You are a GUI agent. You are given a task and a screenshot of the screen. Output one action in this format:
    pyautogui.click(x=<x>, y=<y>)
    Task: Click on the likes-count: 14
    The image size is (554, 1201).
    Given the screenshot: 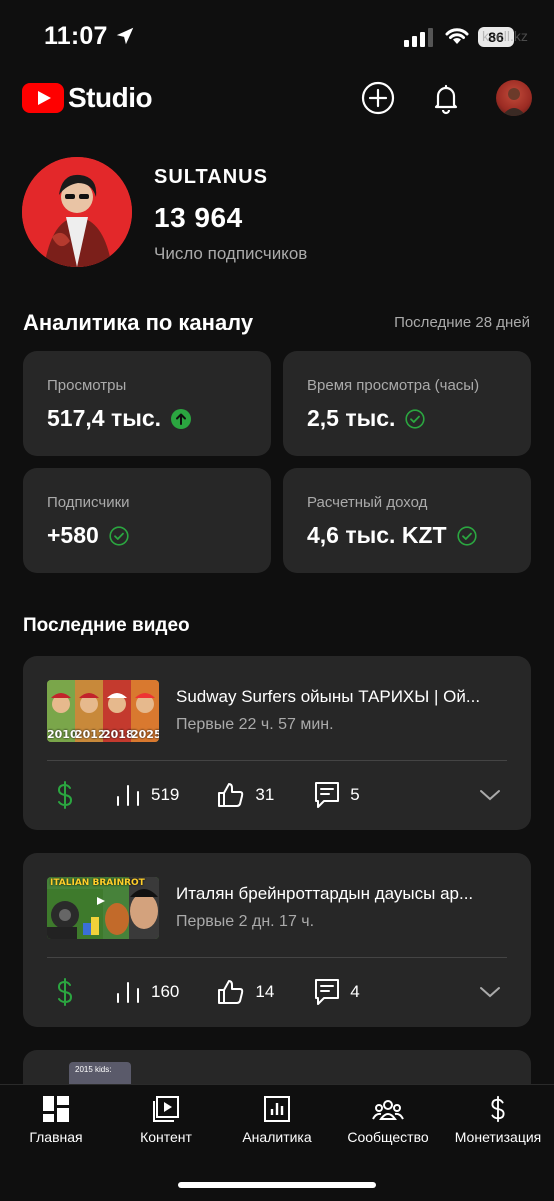 What is the action you would take?
    pyautogui.click(x=265, y=991)
    